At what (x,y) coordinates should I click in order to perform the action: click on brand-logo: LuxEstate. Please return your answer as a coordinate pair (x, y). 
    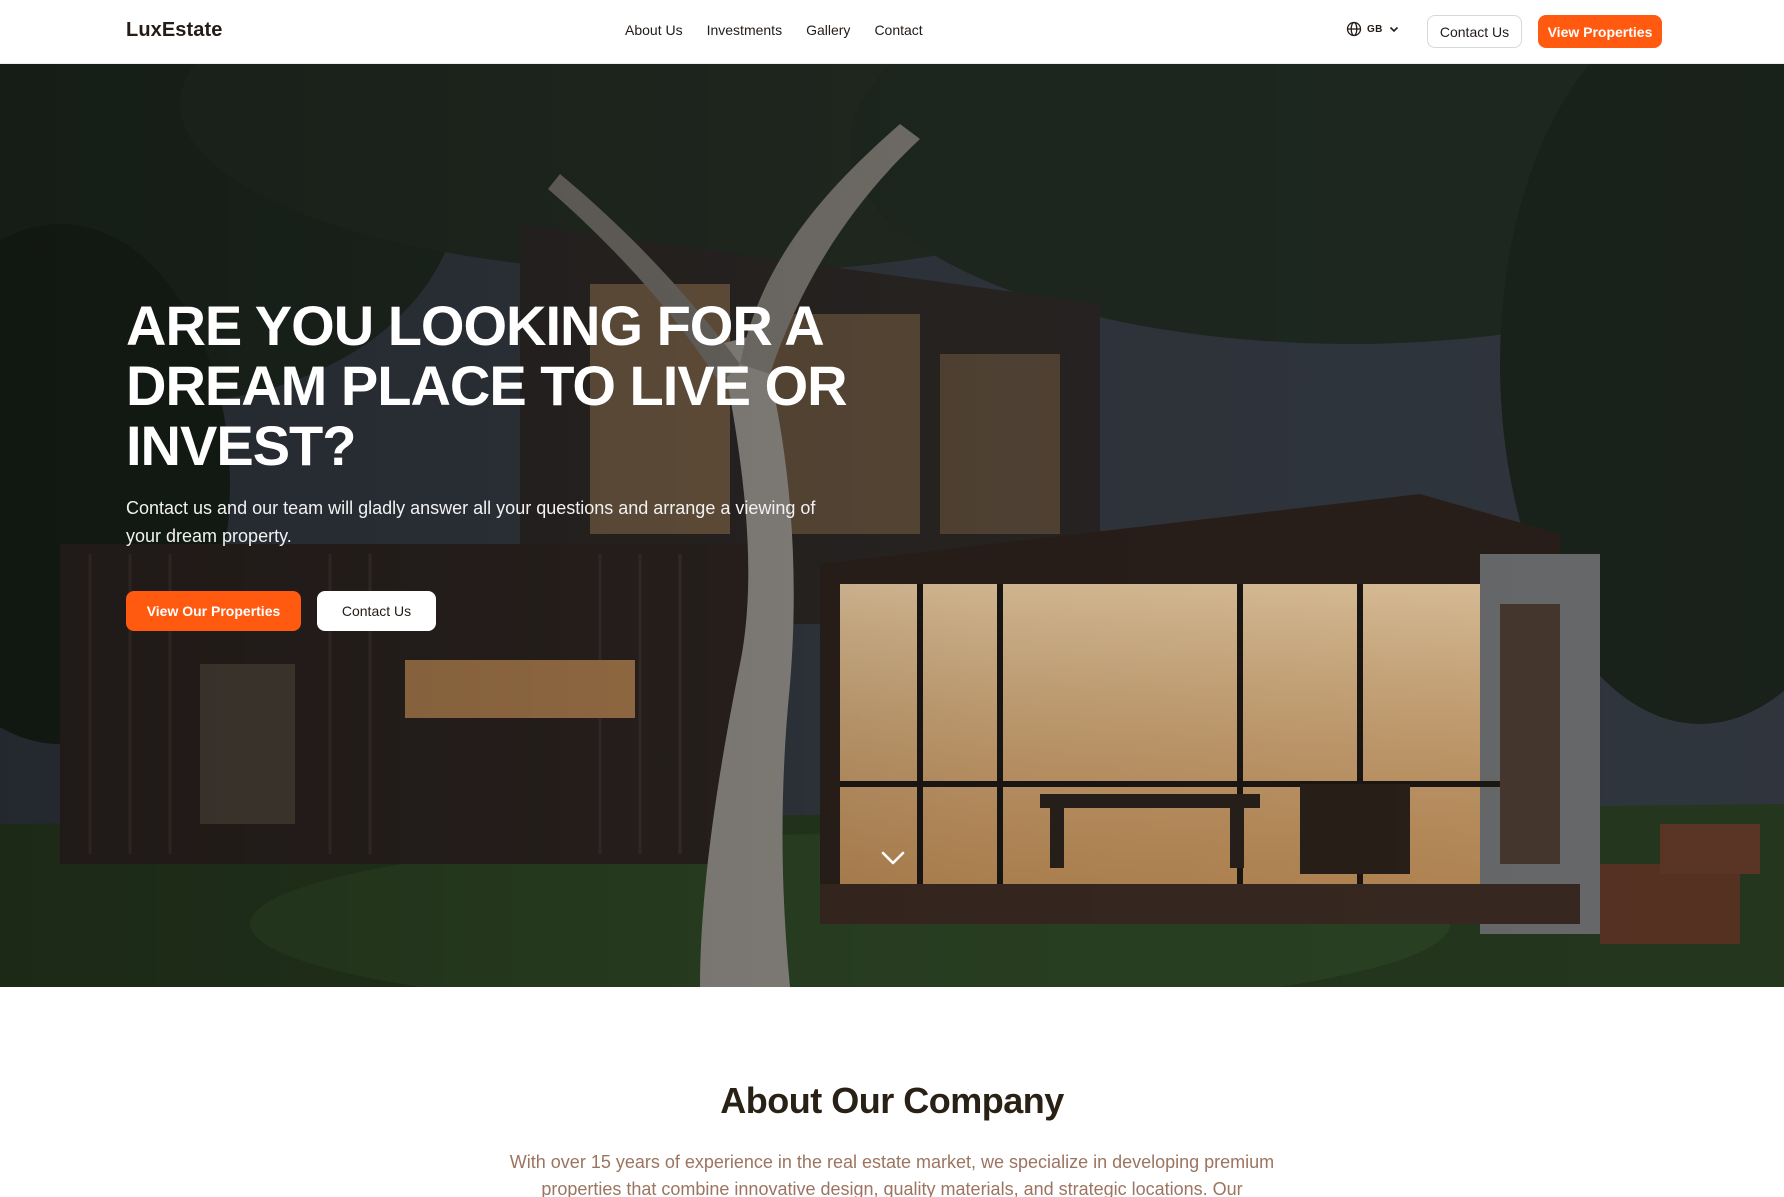
    Looking at the image, I should click on (174, 30).